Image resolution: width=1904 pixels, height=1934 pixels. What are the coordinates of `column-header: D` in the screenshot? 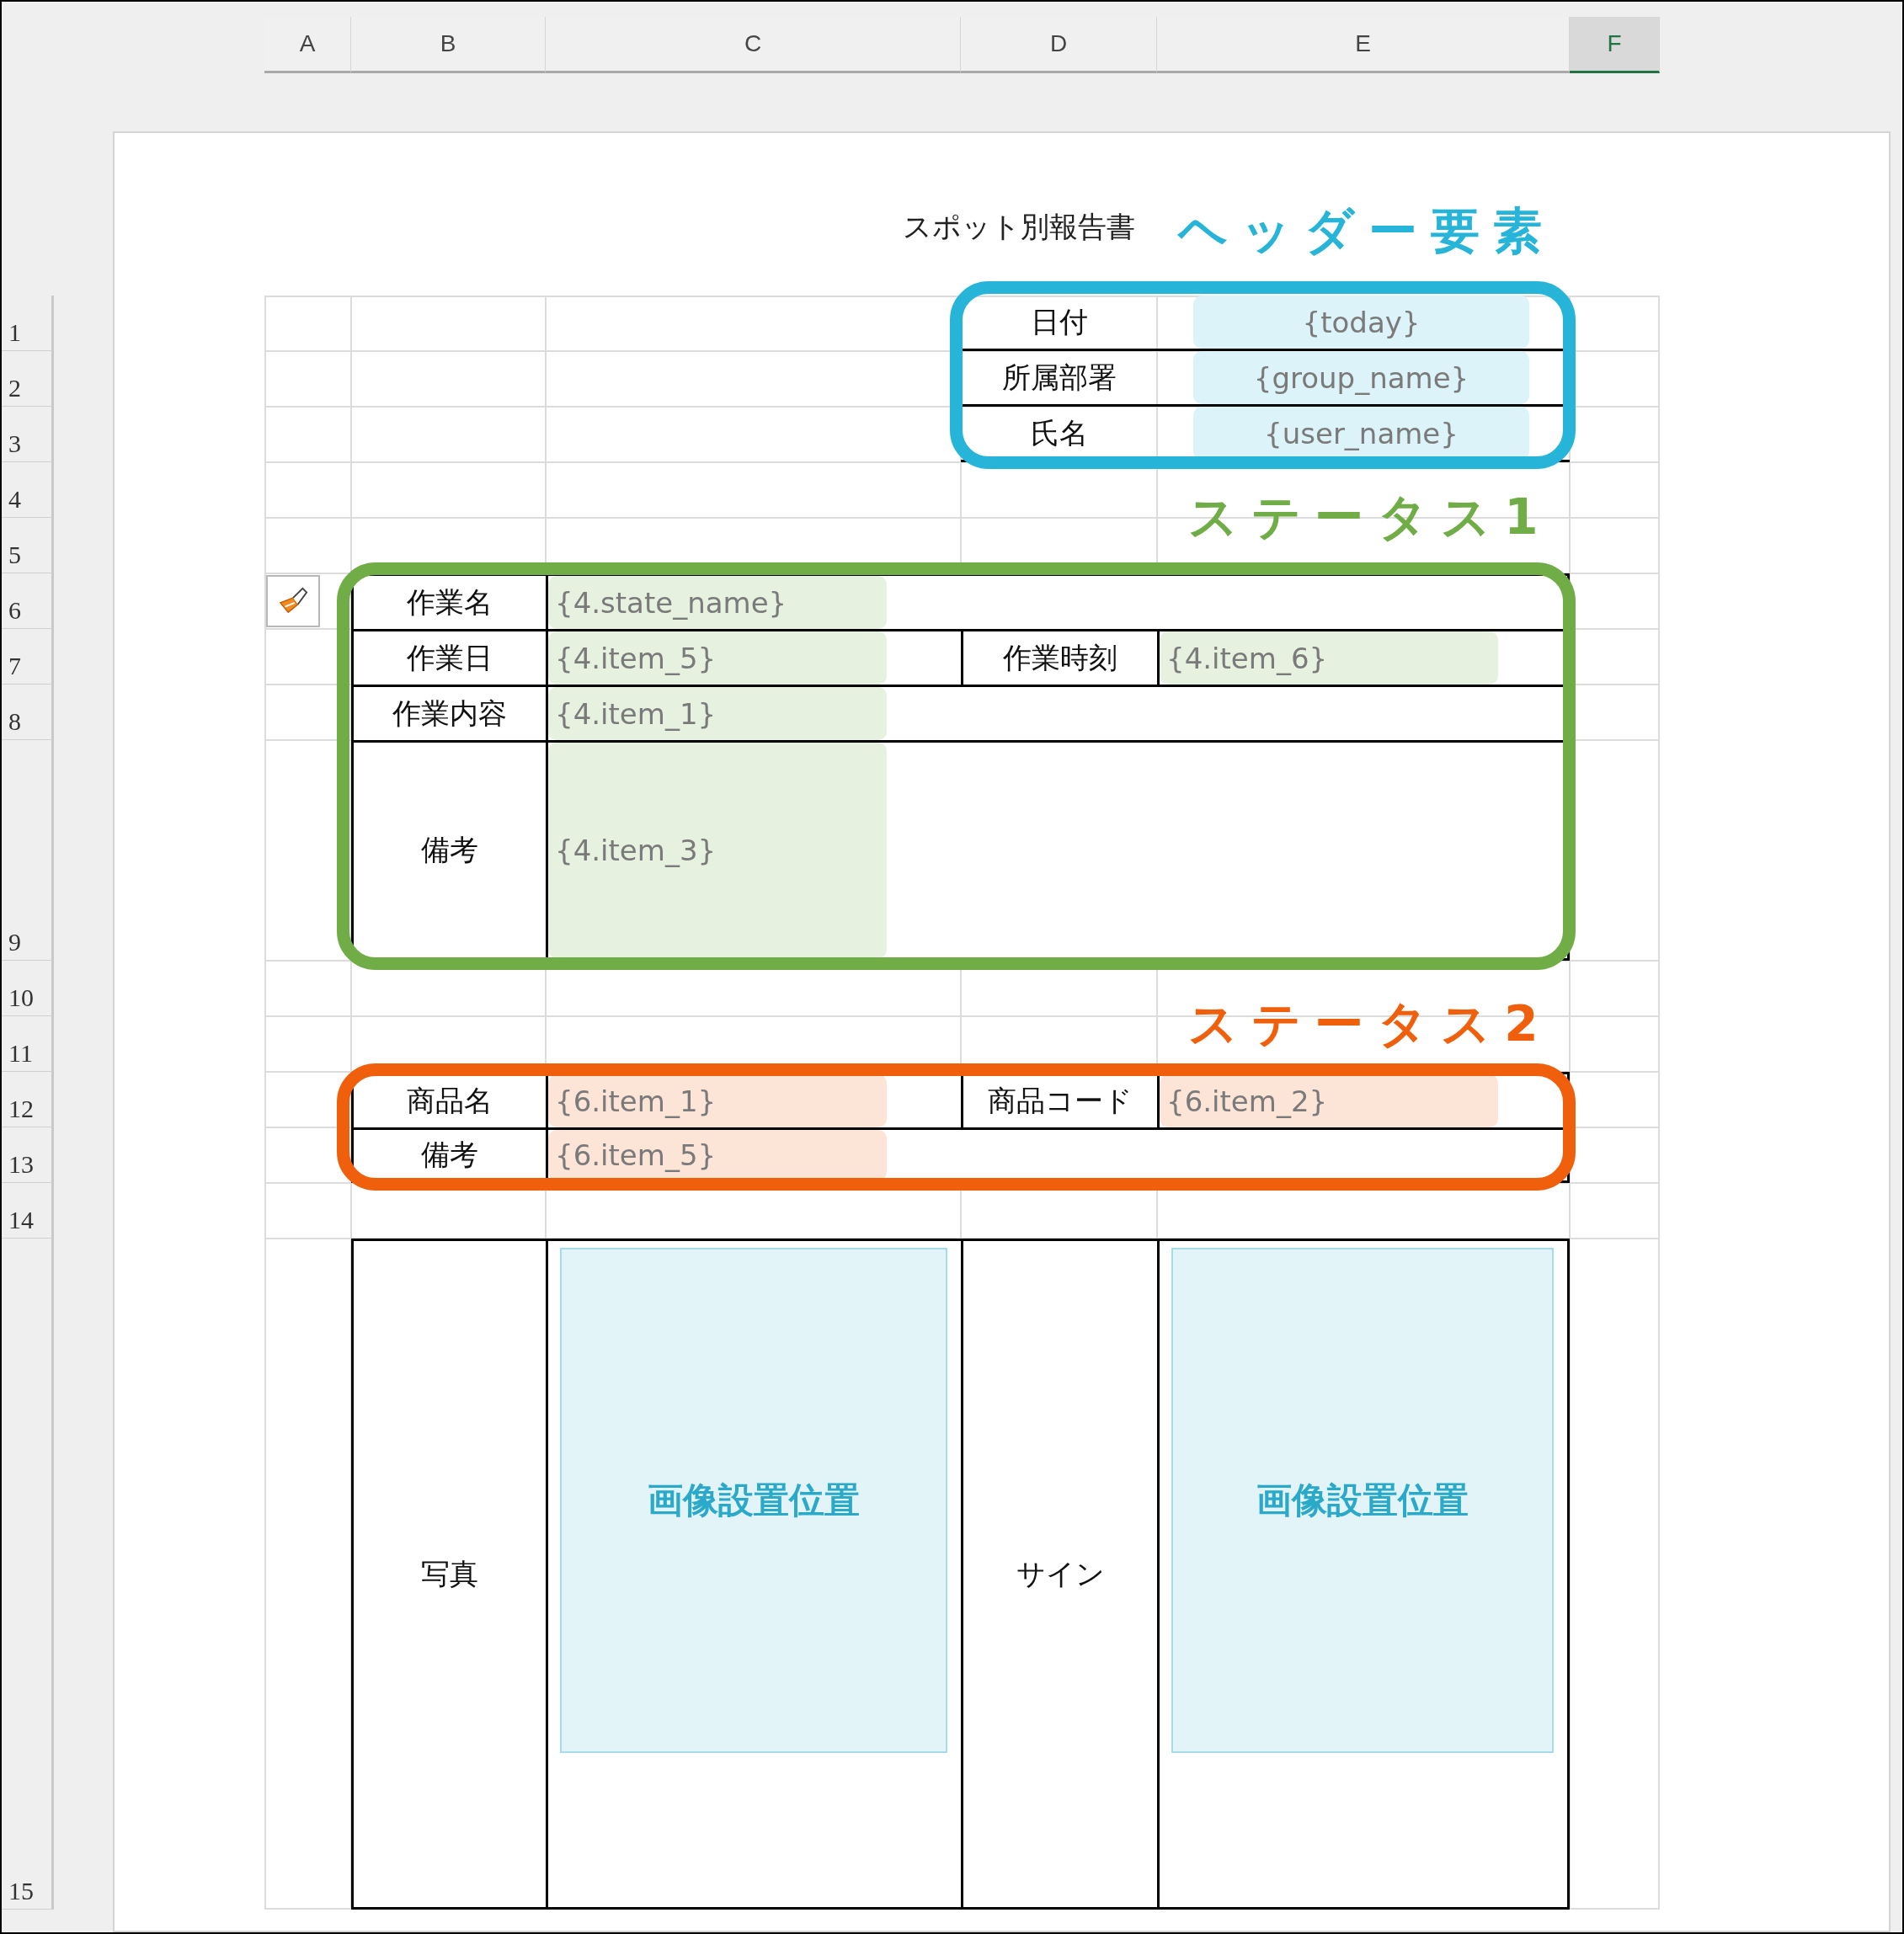 It's located at (1059, 45).